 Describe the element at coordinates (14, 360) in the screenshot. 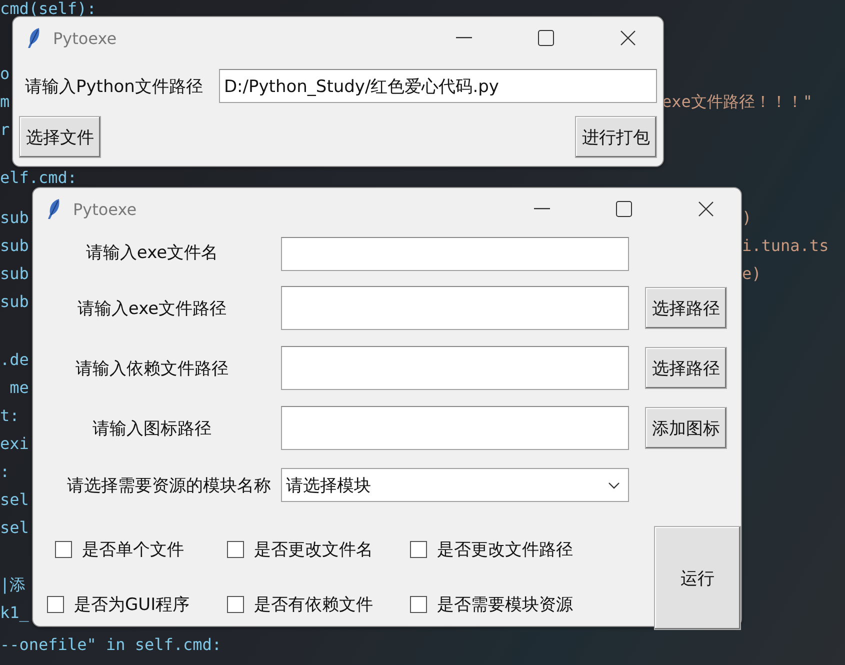

I see `code-text: .de` at that location.